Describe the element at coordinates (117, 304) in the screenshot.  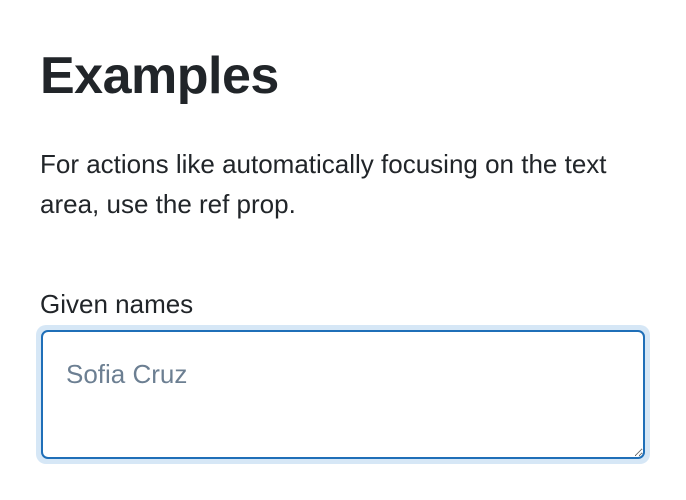
I see `given-names-label: Given names` at that location.